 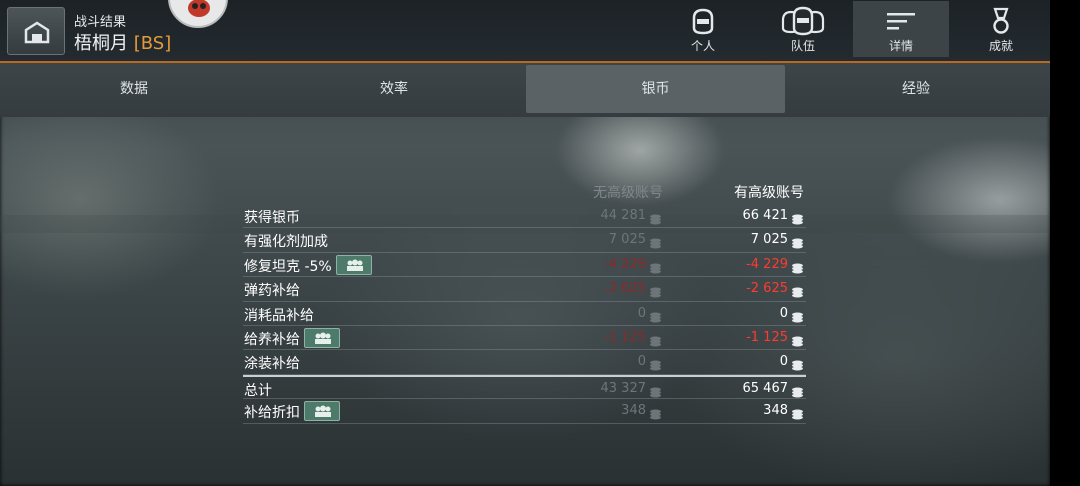 What do you see at coordinates (623, 388) in the screenshot?
I see `value-no-premium: 43 327` at bounding box center [623, 388].